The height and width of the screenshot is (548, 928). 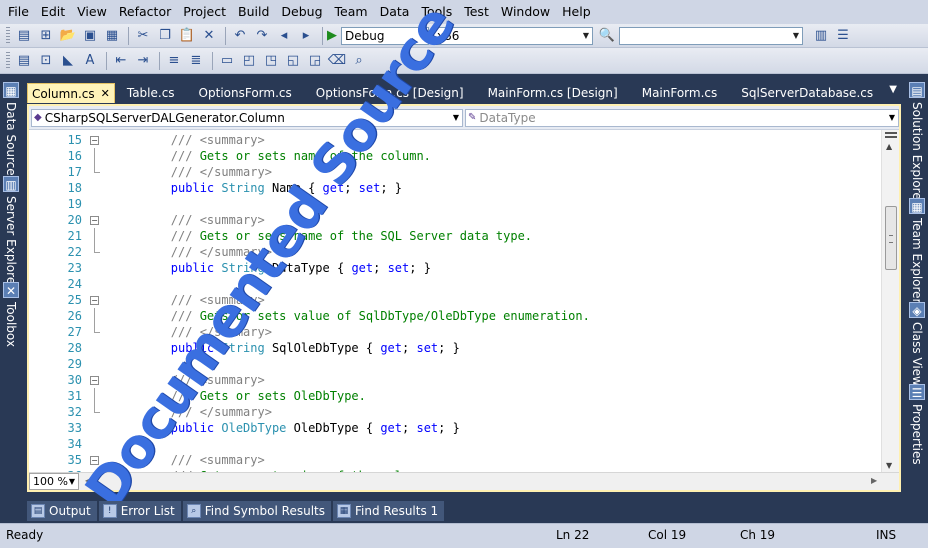 What do you see at coordinates (359, 61) in the screenshot?
I see `find-icon: ⌕` at bounding box center [359, 61].